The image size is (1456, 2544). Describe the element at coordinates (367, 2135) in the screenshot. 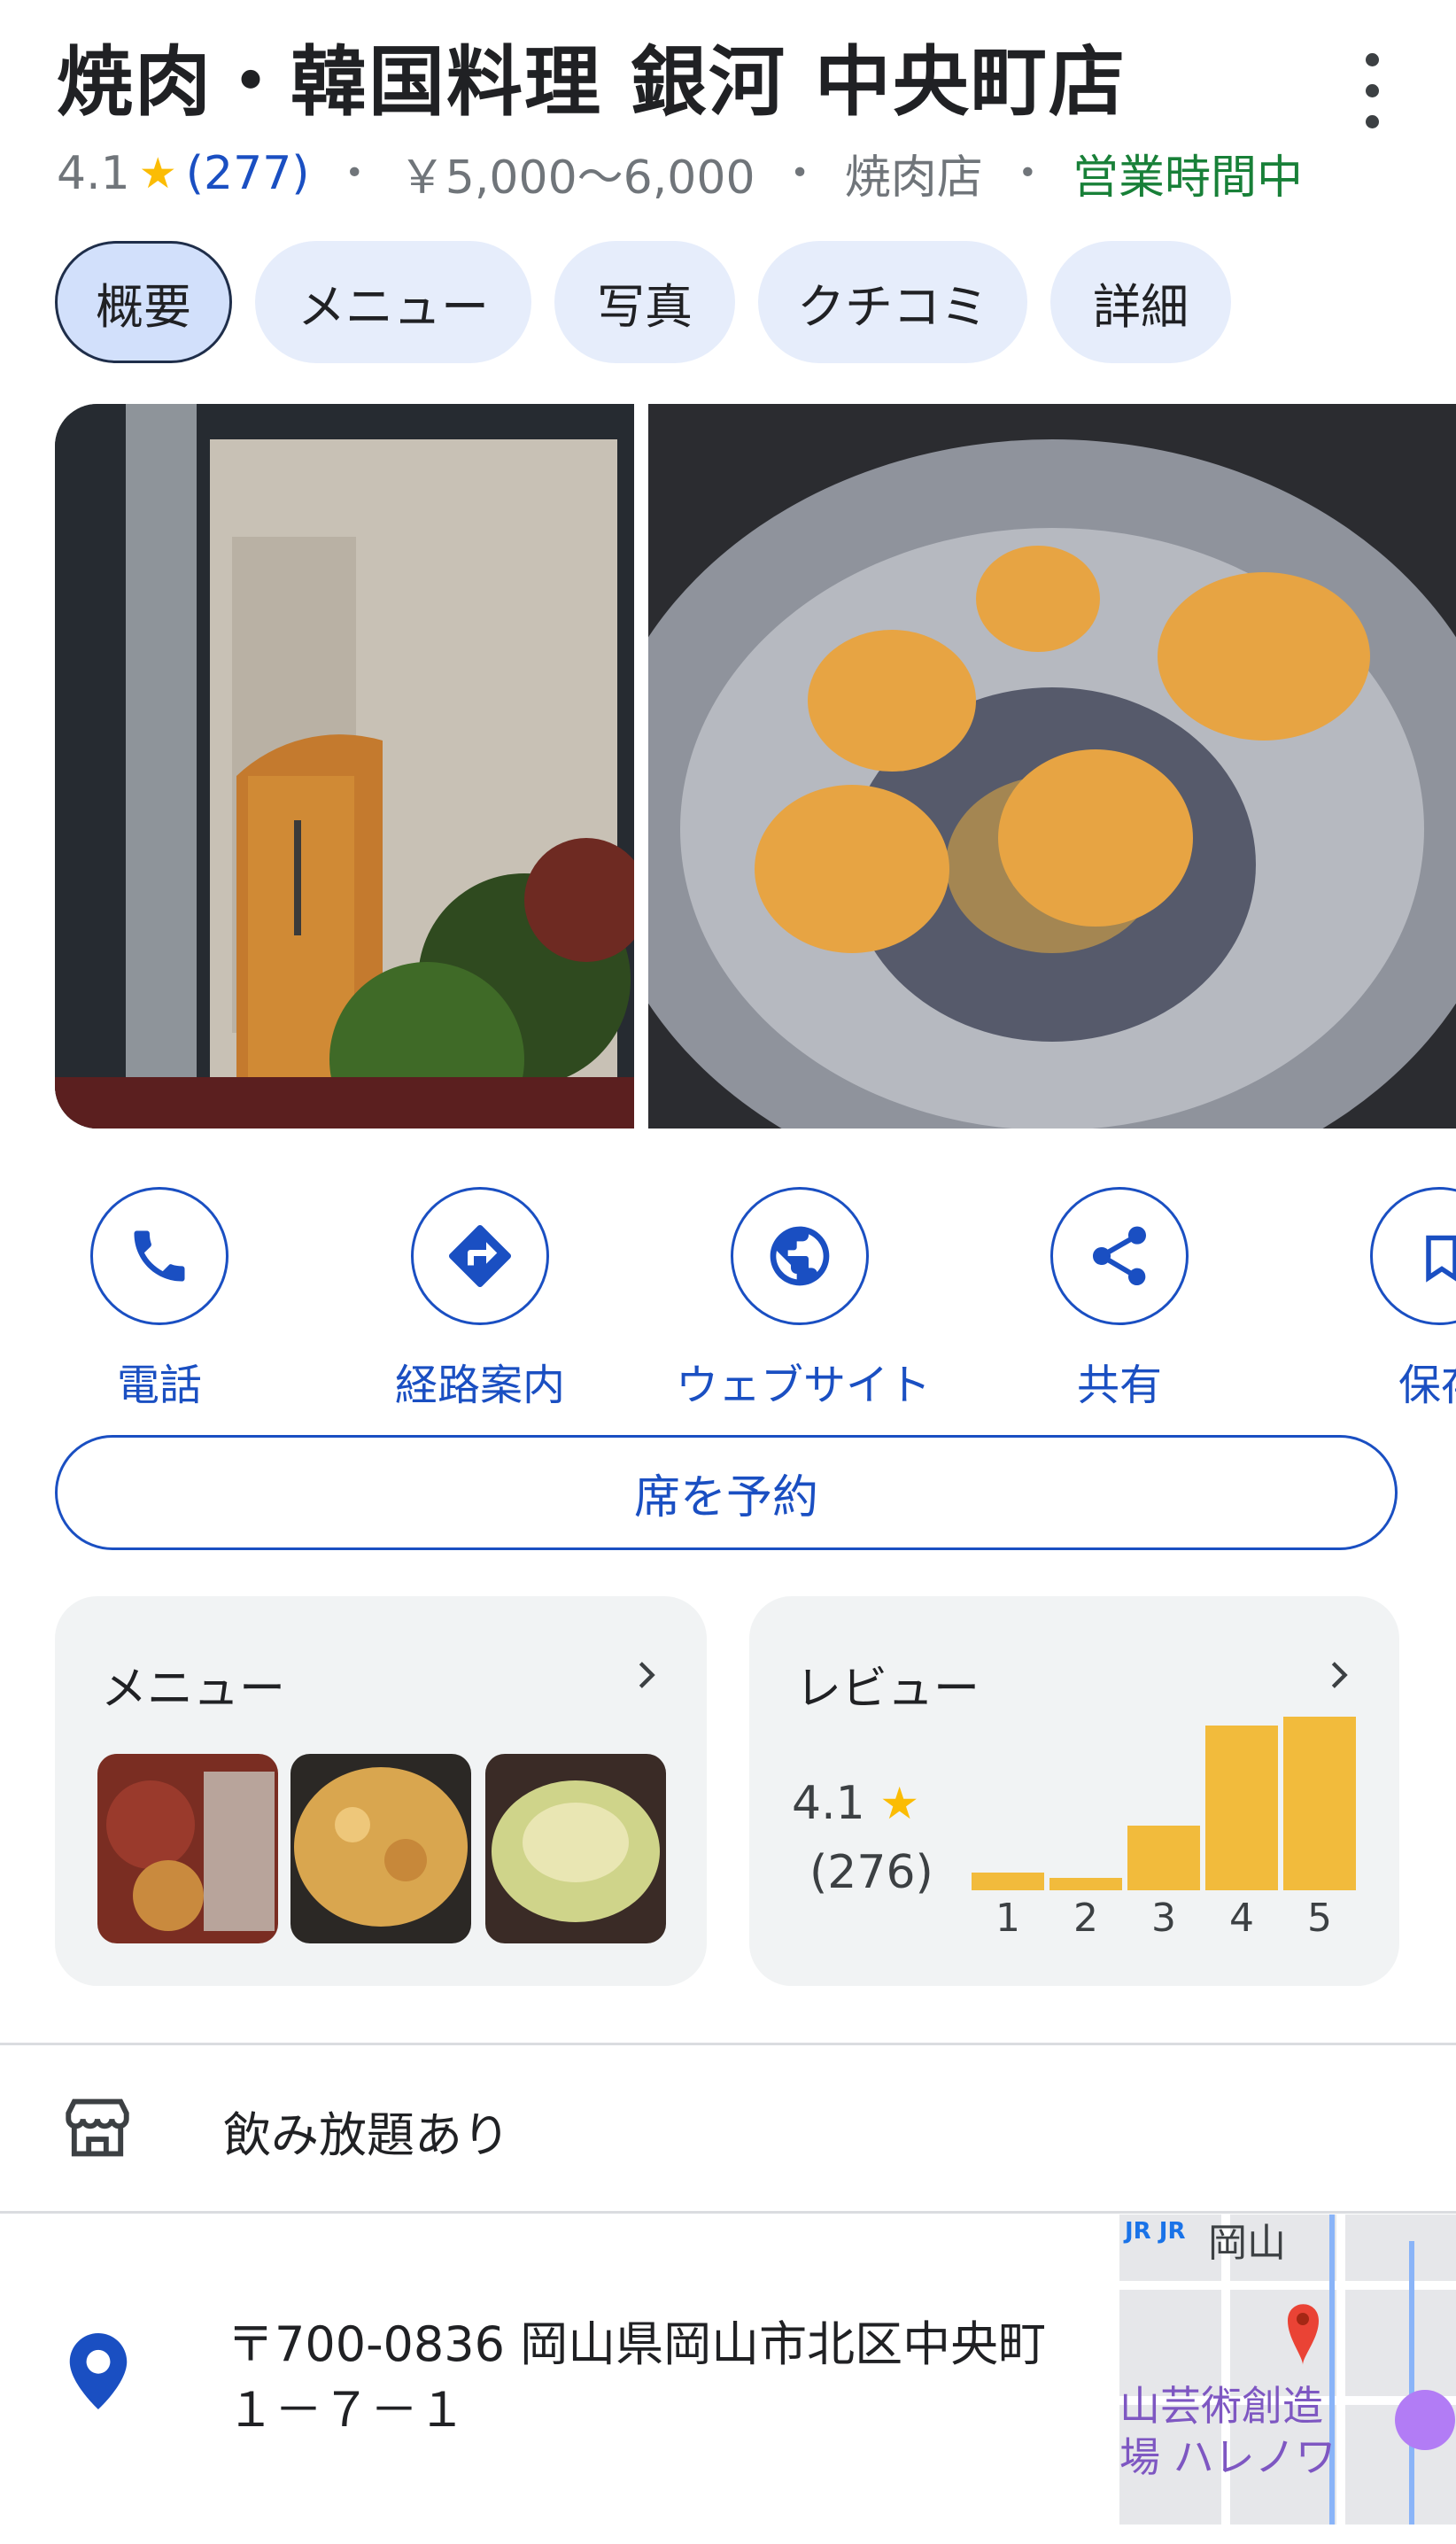

I see `amenity-text: 飲み放題あり` at that location.